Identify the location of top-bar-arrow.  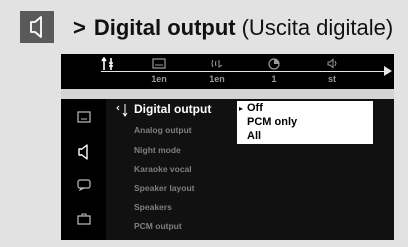
(388, 71).